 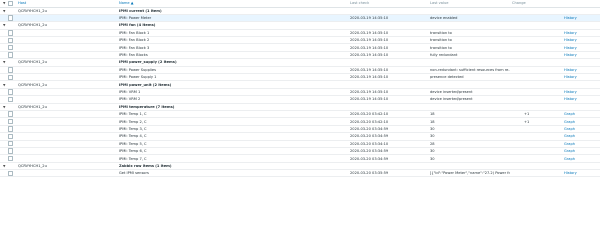 I want to click on group-row: ▼ QCRVYHCH1_2u IPMI power_supply (2 Items), so click(x=300, y=62).